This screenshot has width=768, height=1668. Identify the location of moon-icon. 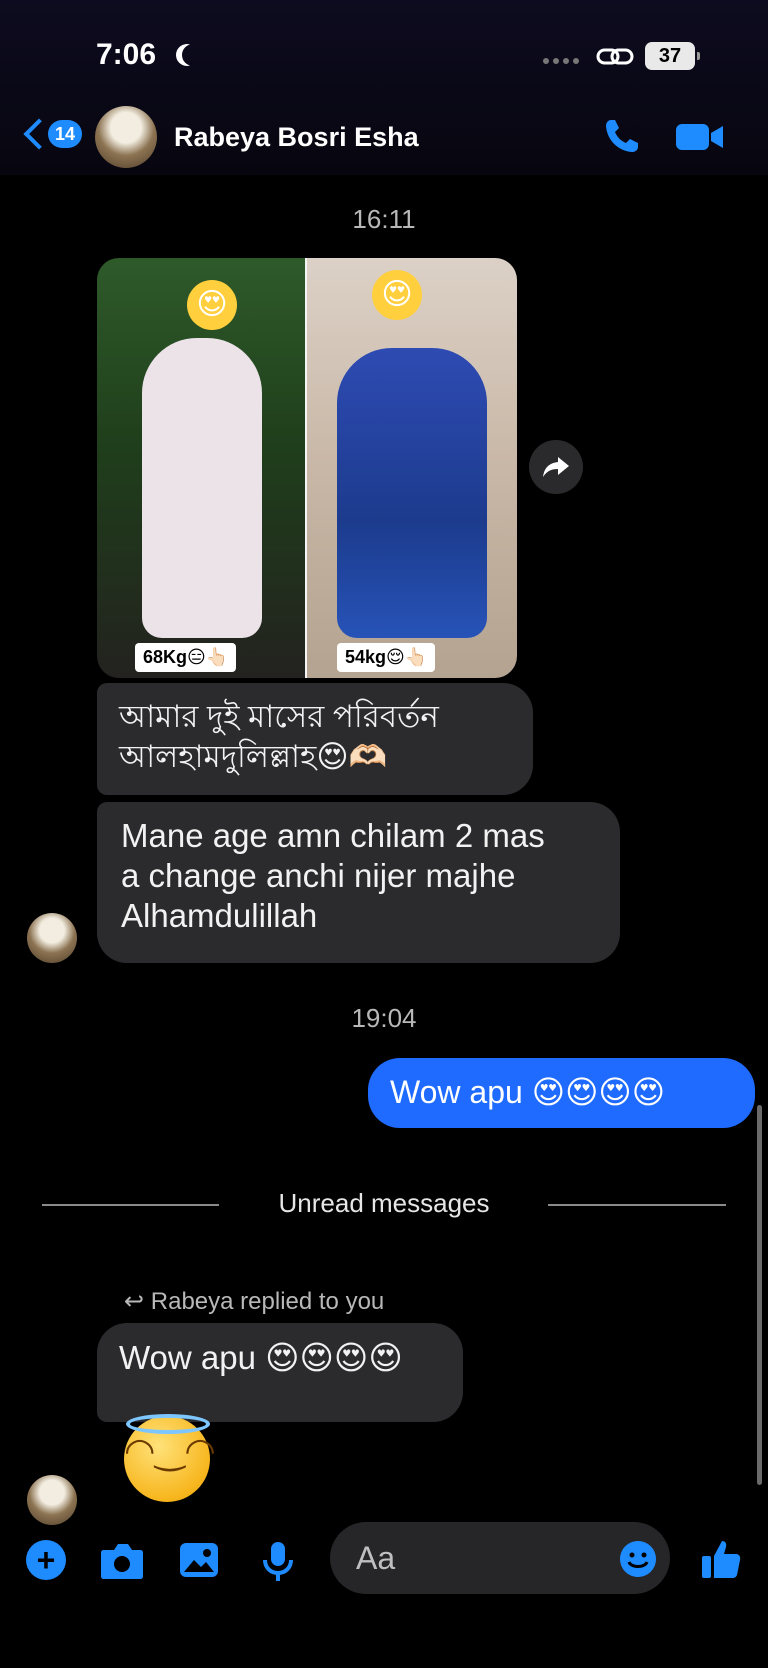
(193, 55).